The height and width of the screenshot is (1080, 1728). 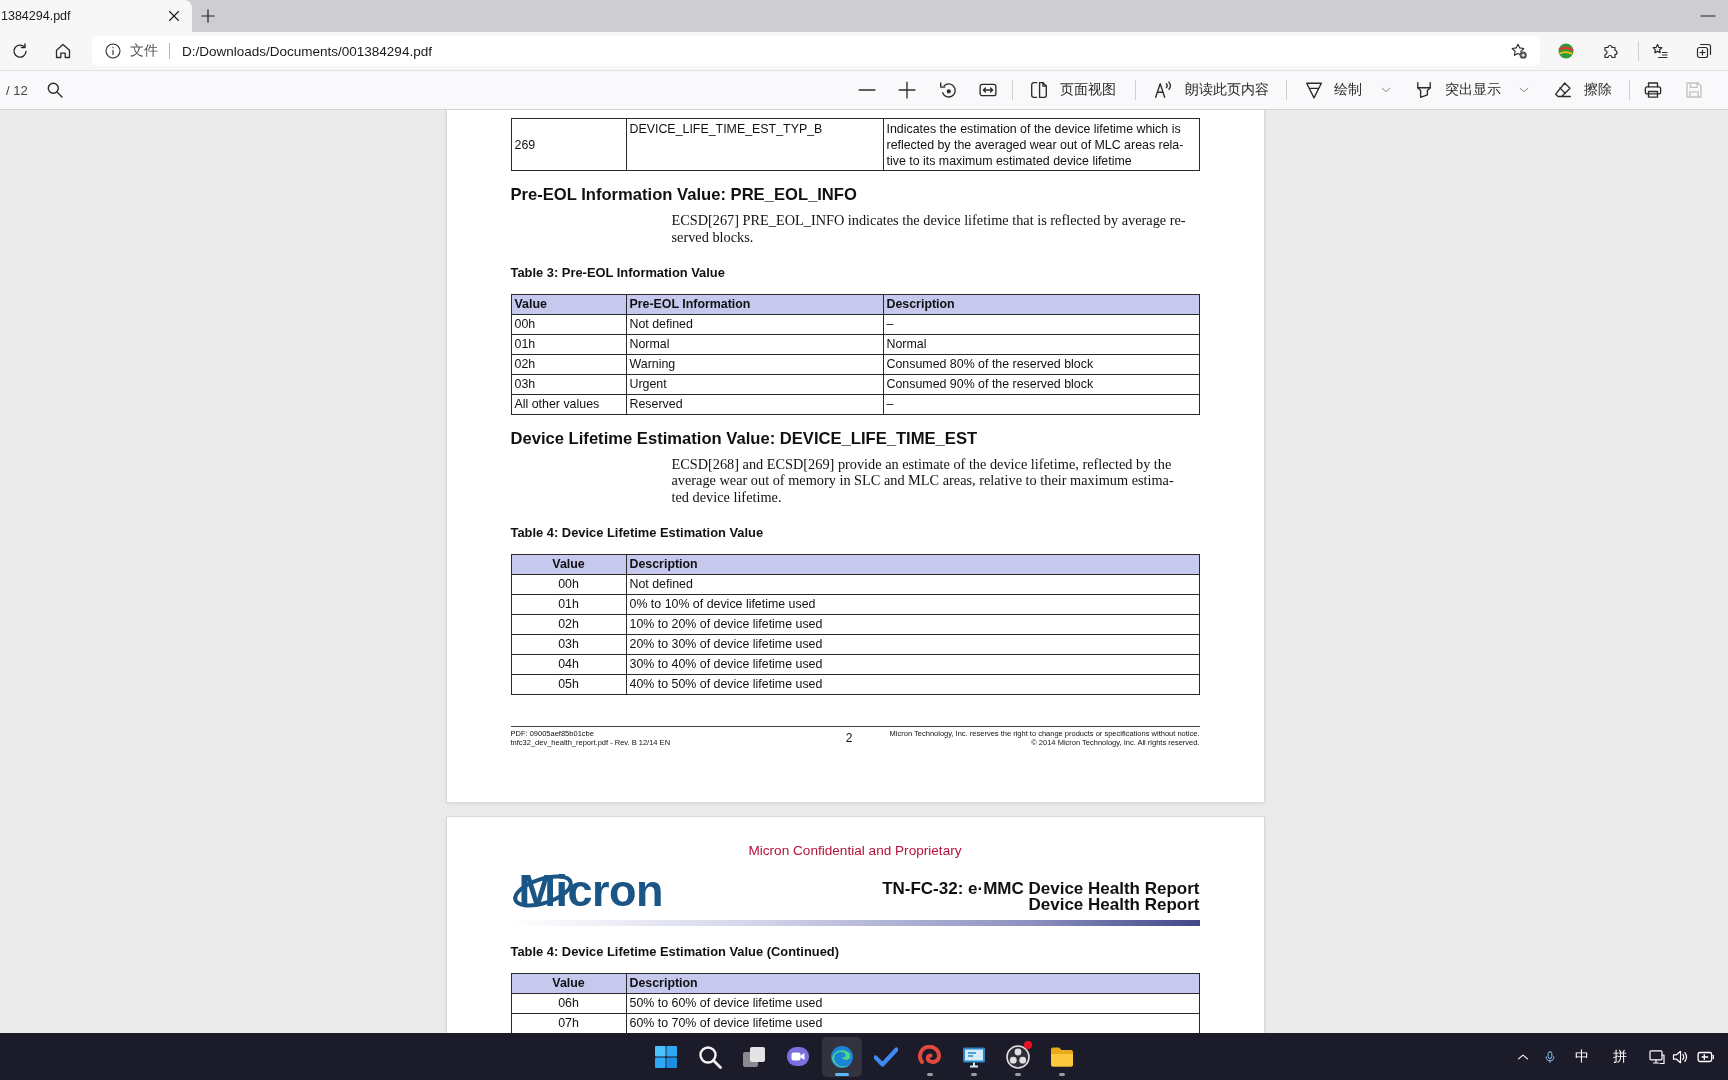 I want to click on table-cell: Warning, so click(x=754, y=364).